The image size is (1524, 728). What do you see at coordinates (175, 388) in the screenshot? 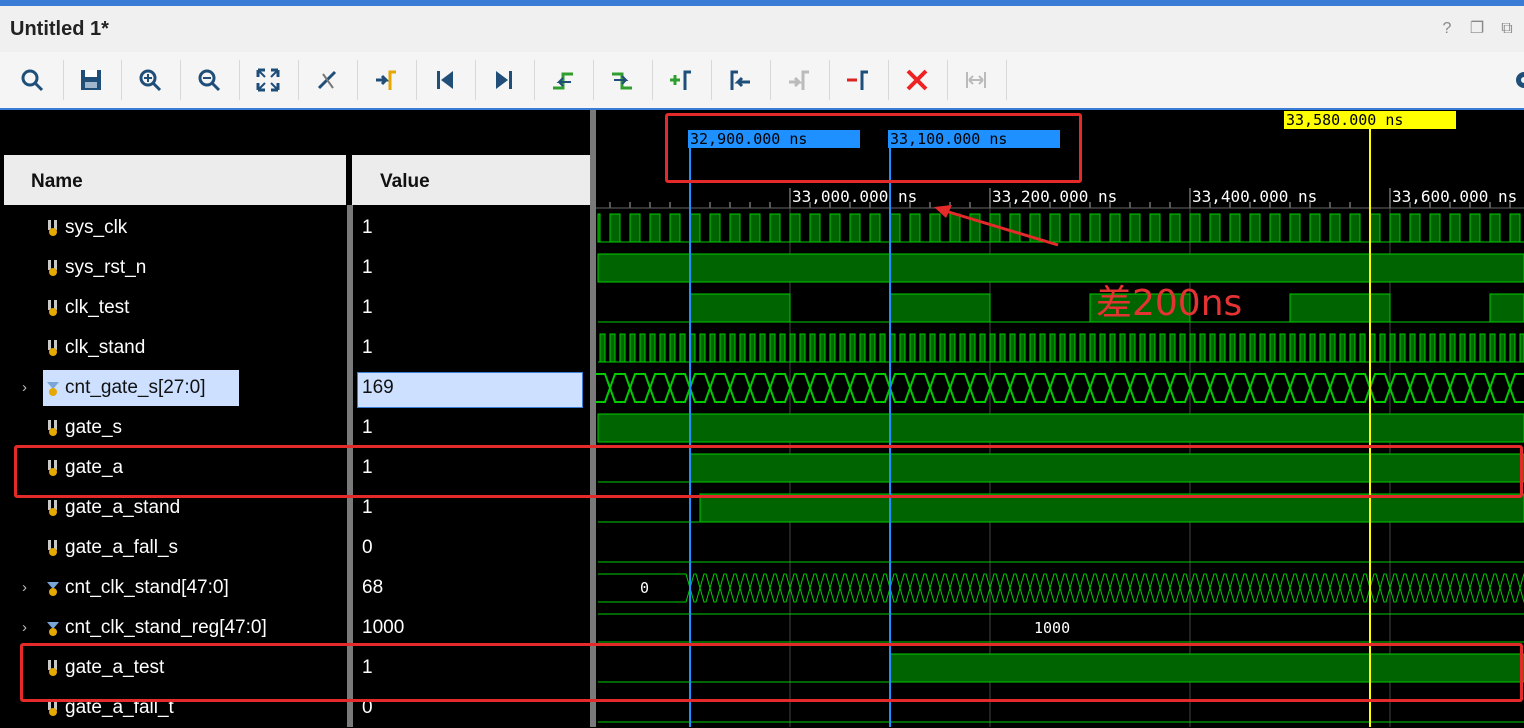
I see `signal-row: › cnt_gate_s[27:0]` at bounding box center [175, 388].